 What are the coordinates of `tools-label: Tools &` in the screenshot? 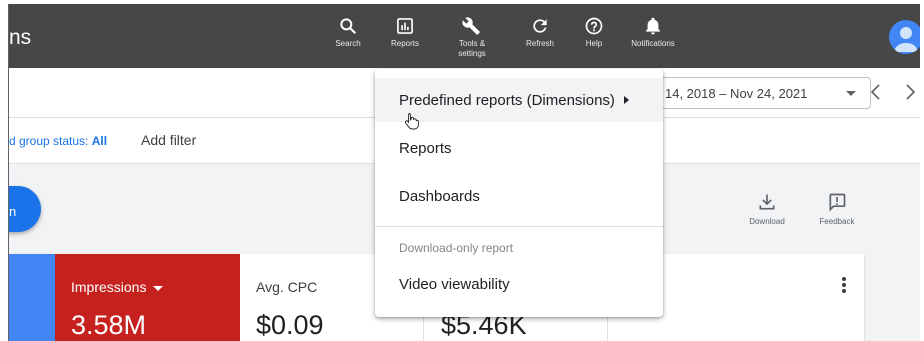 It's located at (472, 43).